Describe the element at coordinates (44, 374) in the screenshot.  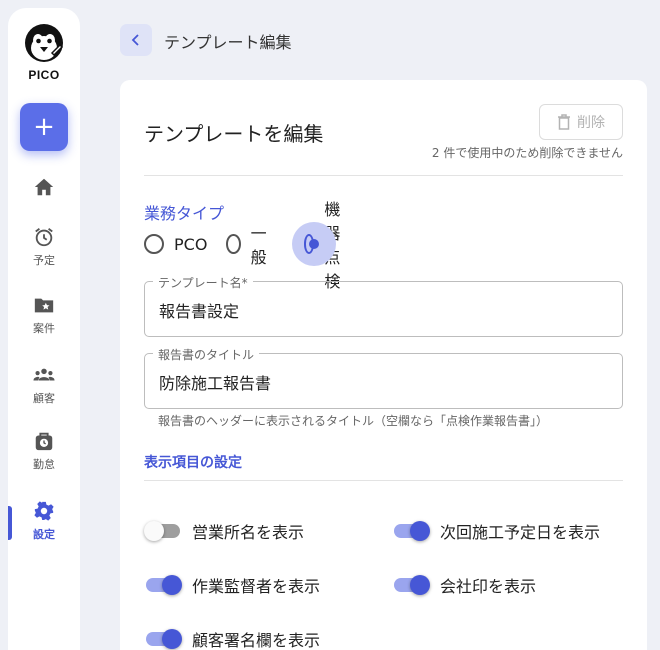
I see `group-icon` at that location.